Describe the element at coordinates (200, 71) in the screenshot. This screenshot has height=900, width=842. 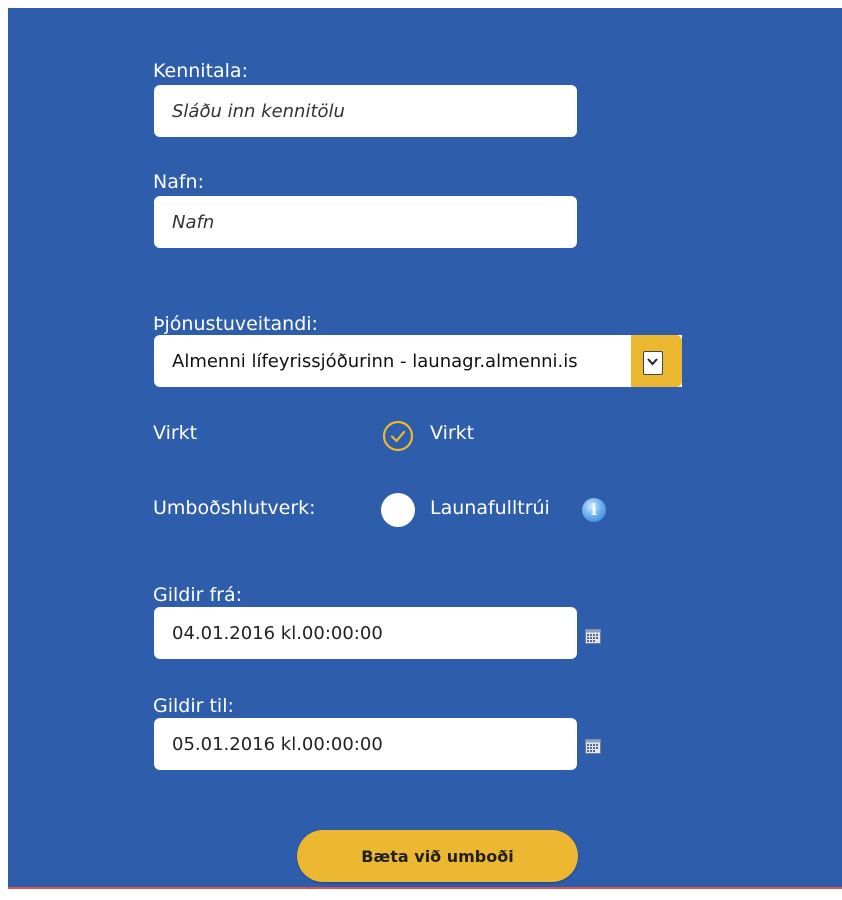
I see `kennitala-label: Kennitala:` at that location.